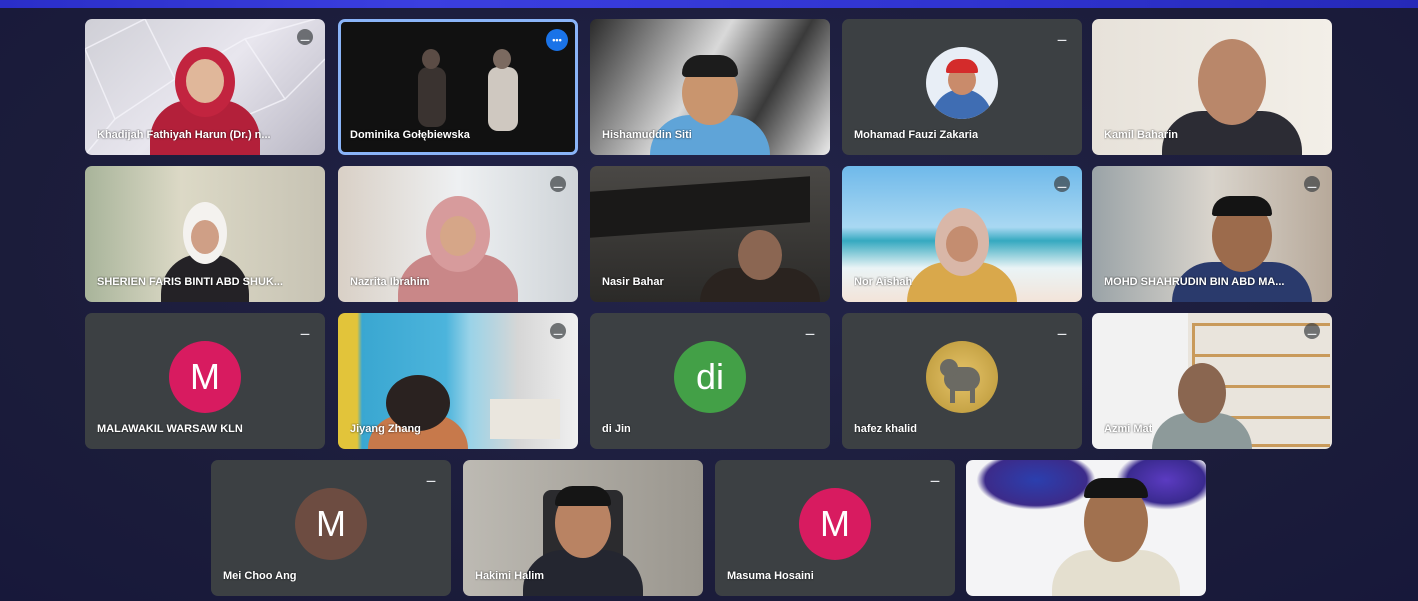 This screenshot has width=1418, height=601. I want to click on participant-tile: Kamil Baharin, so click(1212, 87).